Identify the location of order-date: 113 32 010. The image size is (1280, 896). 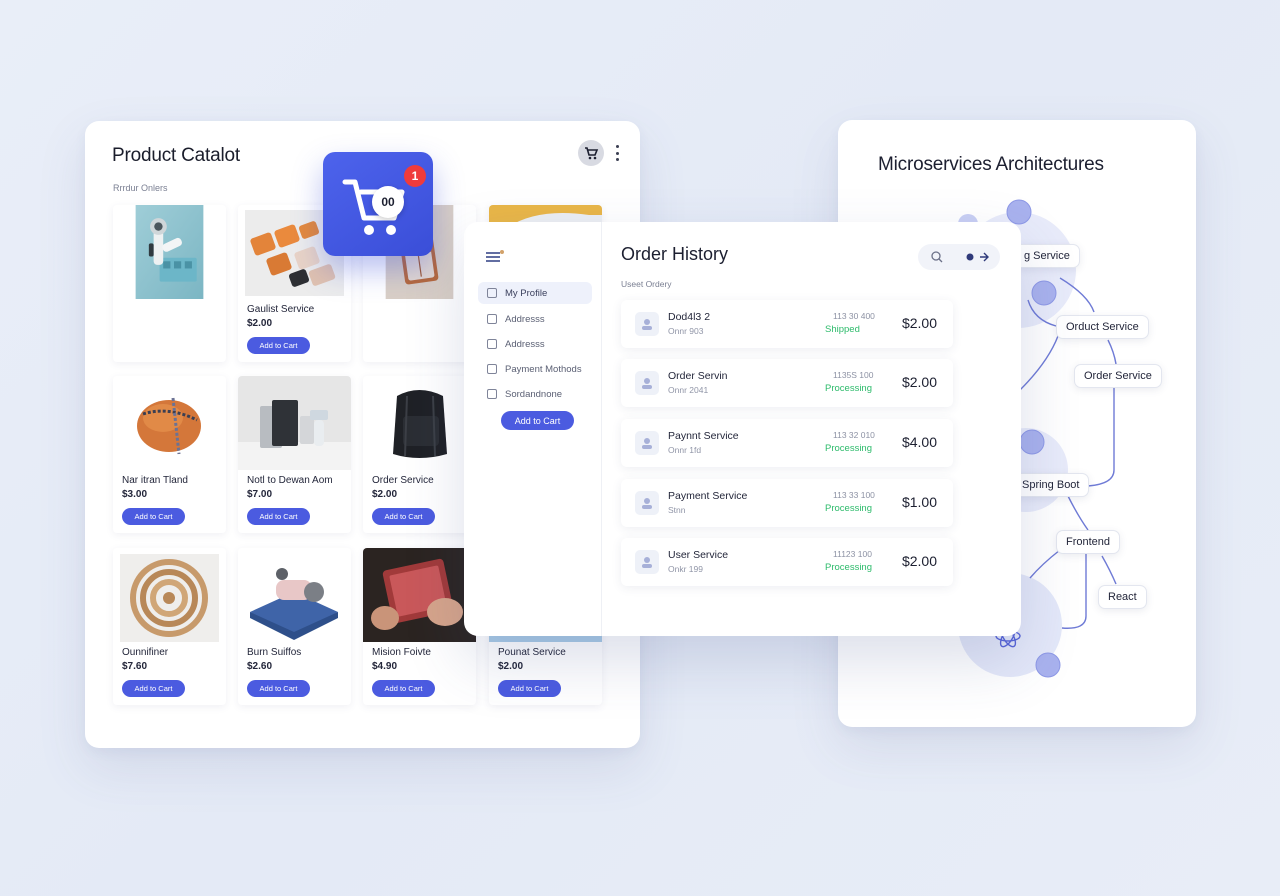
(854, 435).